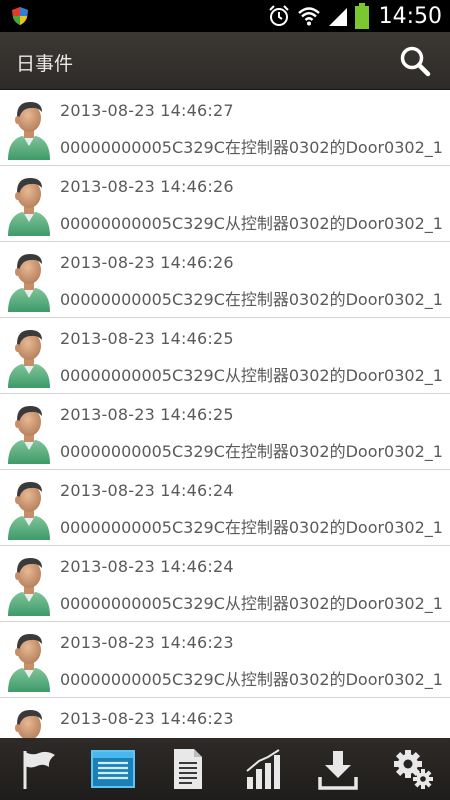  What do you see at coordinates (410, 16) in the screenshot?
I see `status-time: 14:50` at bounding box center [410, 16].